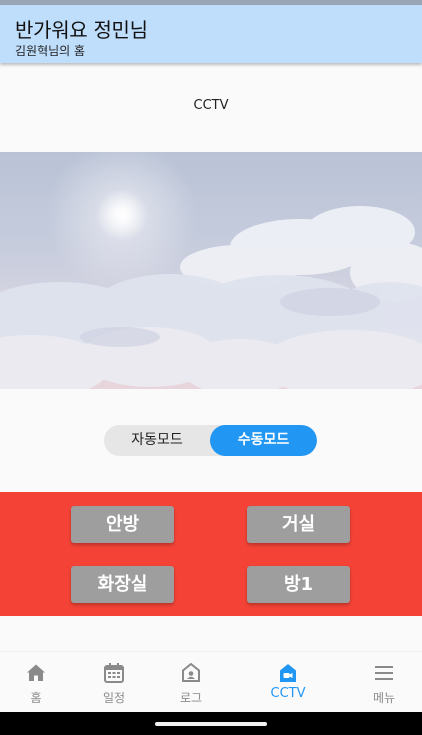 The image size is (422, 735). What do you see at coordinates (288, 673) in the screenshot?
I see `camera-icon` at bounding box center [288, 673].